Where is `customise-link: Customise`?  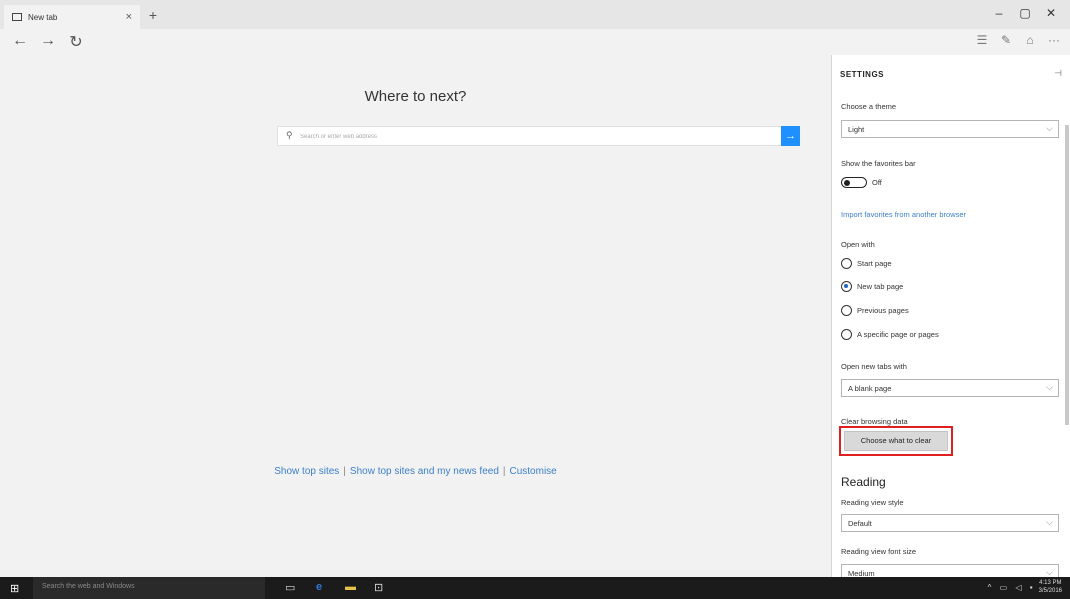 customise-link: Customise is located at coordinates (533, 471).